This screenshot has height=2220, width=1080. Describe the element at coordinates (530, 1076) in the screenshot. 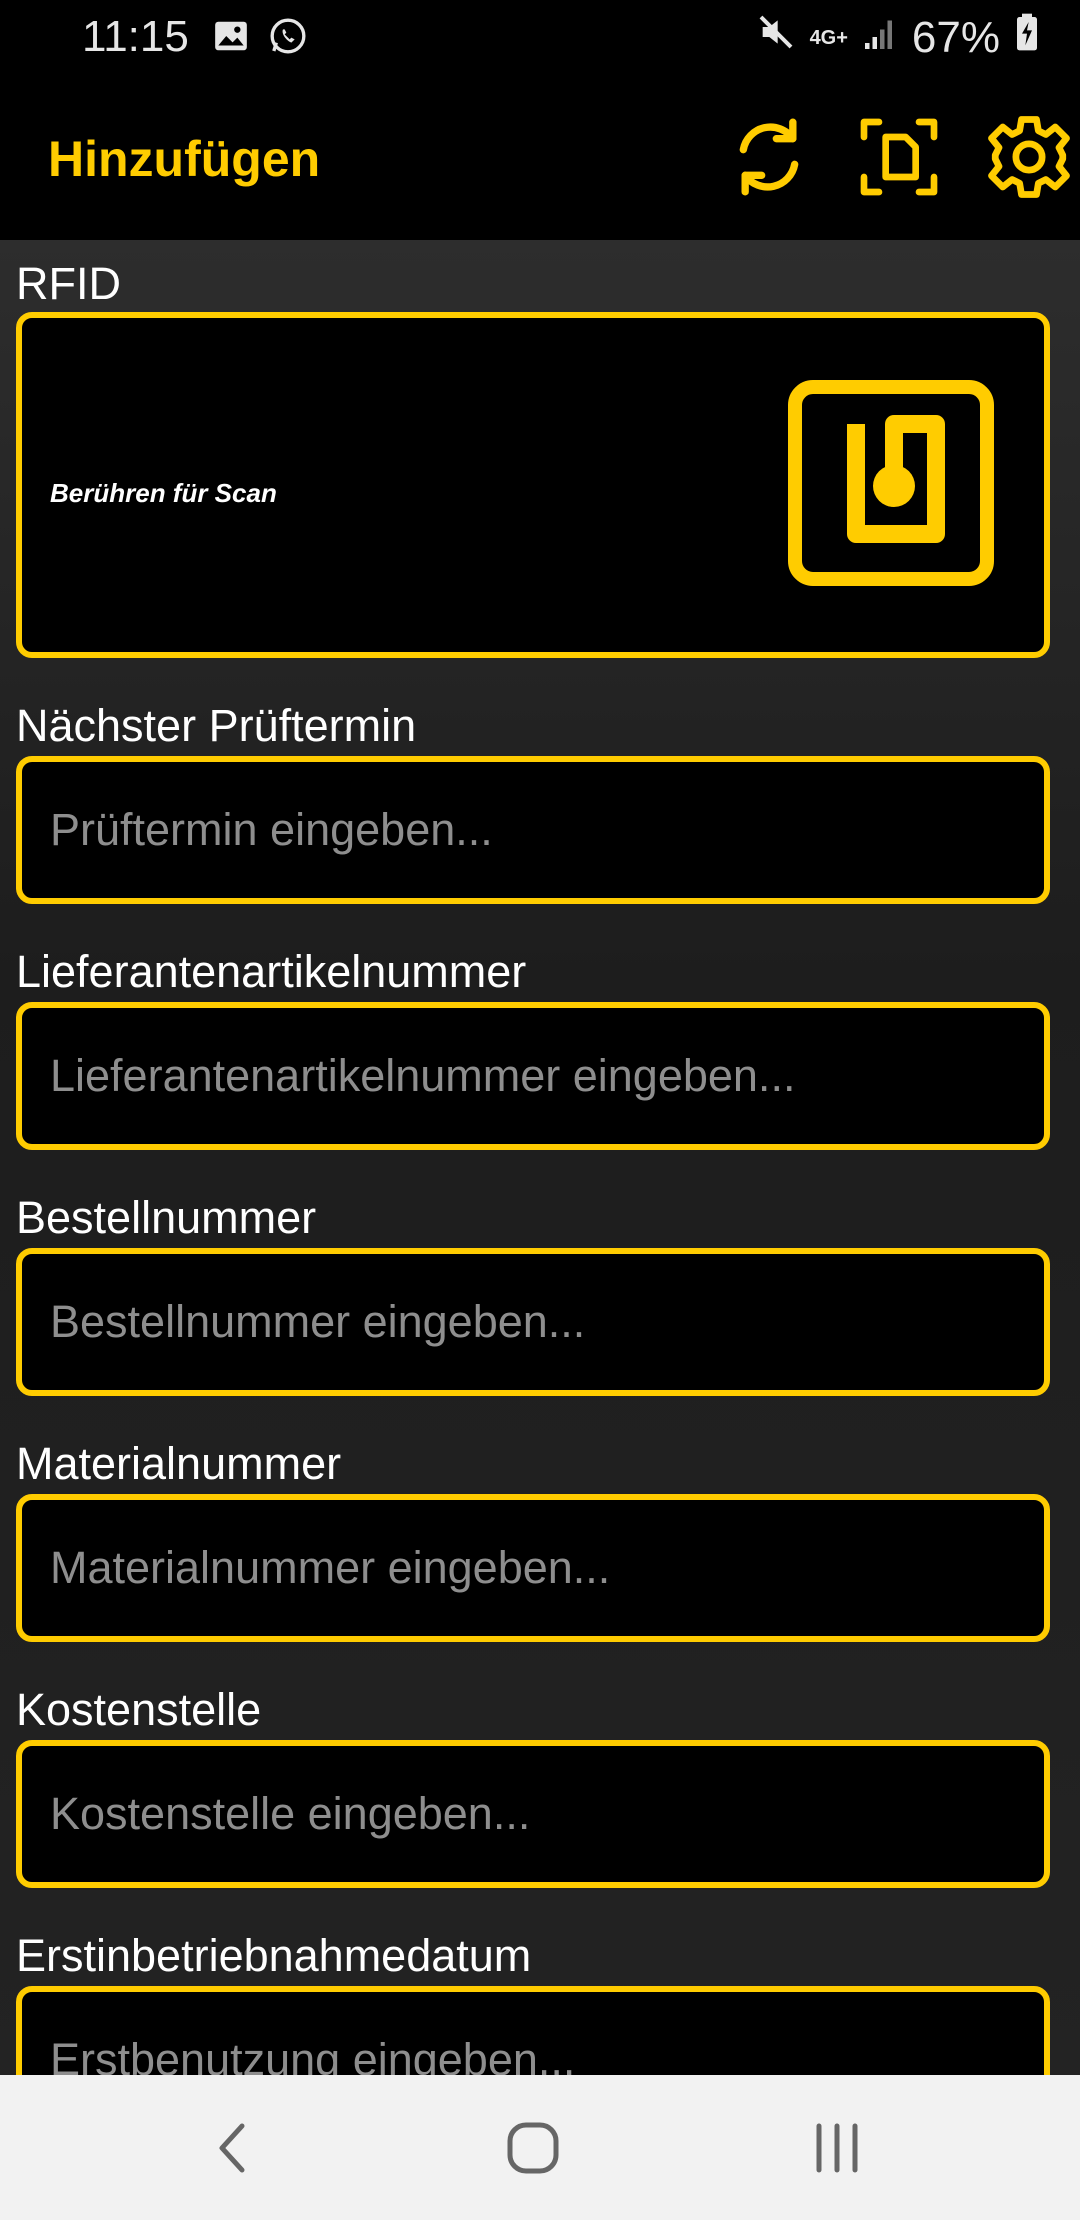

I see `lieferantenartikelnummer-input` at that location.